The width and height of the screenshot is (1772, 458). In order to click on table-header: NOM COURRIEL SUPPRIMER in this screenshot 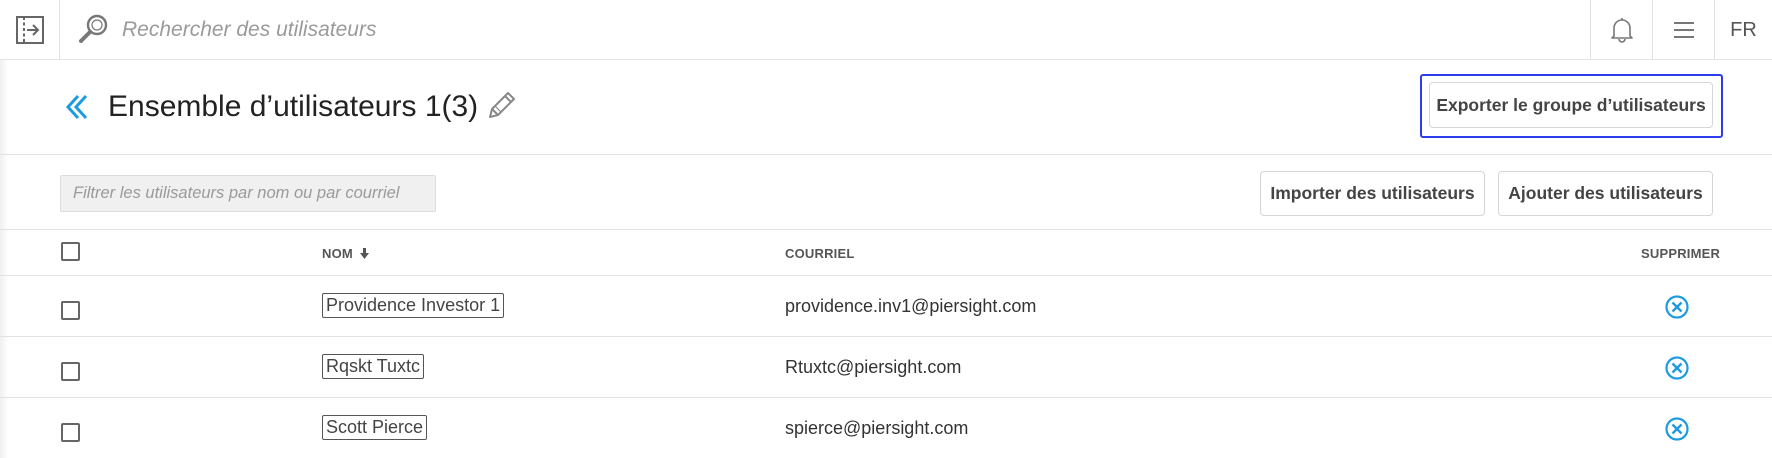, I will do `click(886, 253)`.